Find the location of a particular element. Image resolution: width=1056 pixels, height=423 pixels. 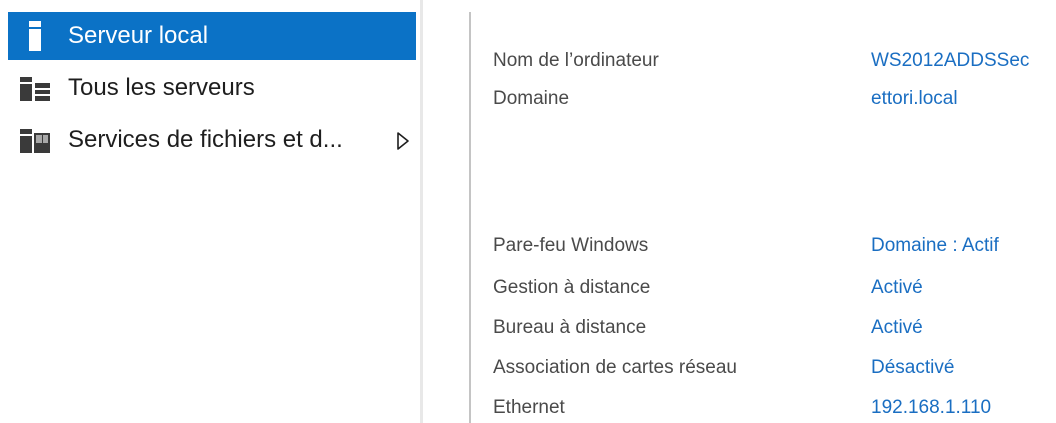

sidebar-item-label: Serveur local is located at coordinates (138, 35).